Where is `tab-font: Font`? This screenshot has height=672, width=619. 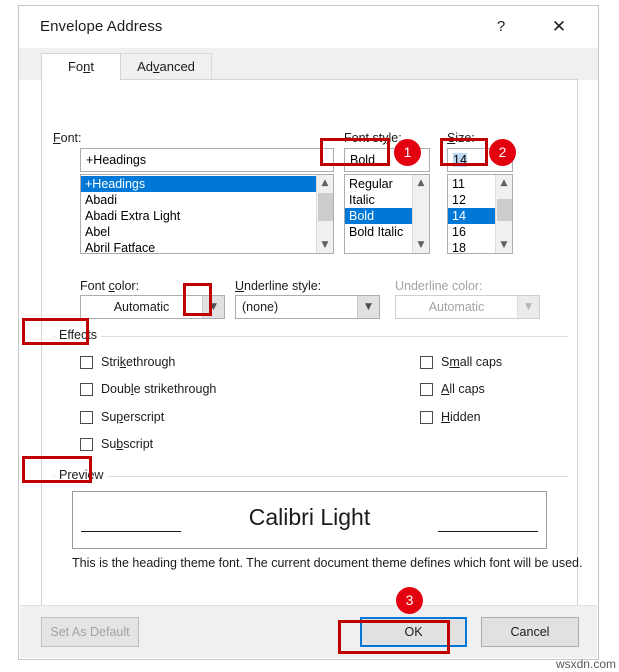 tab-font: Font is located at coordinates (81, 66).